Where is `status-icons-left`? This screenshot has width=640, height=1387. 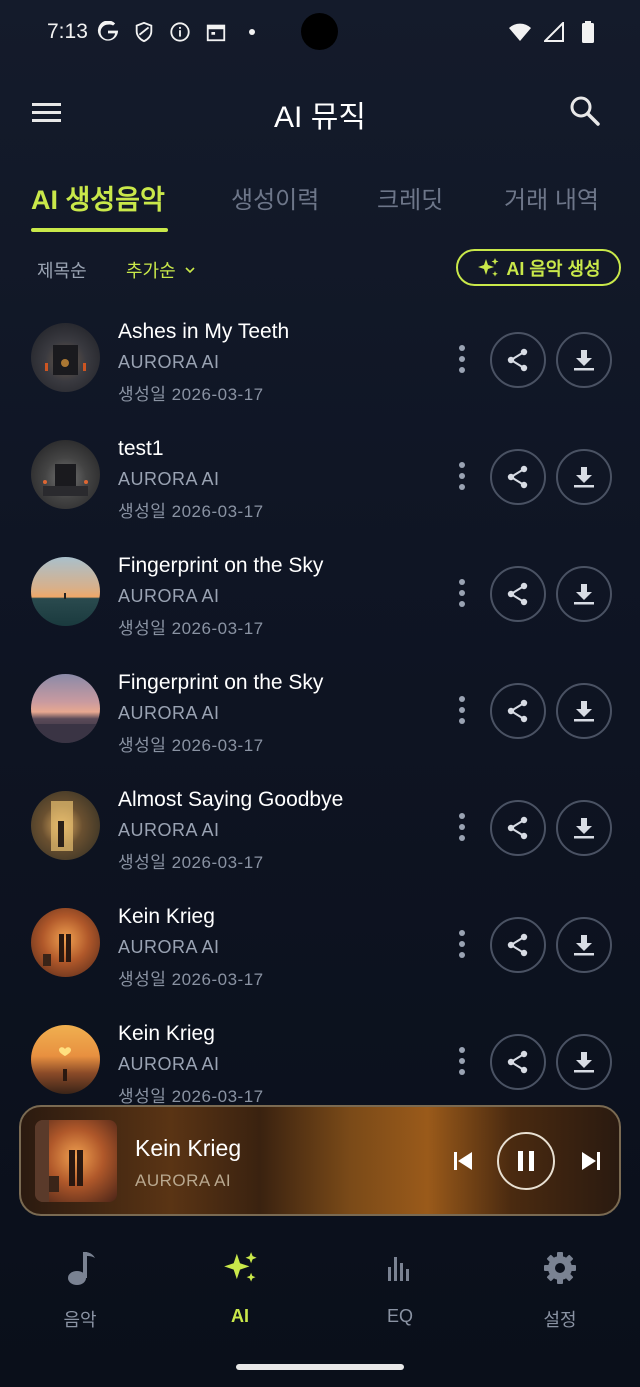 status-icons-left is located at coordinates (180, 32).